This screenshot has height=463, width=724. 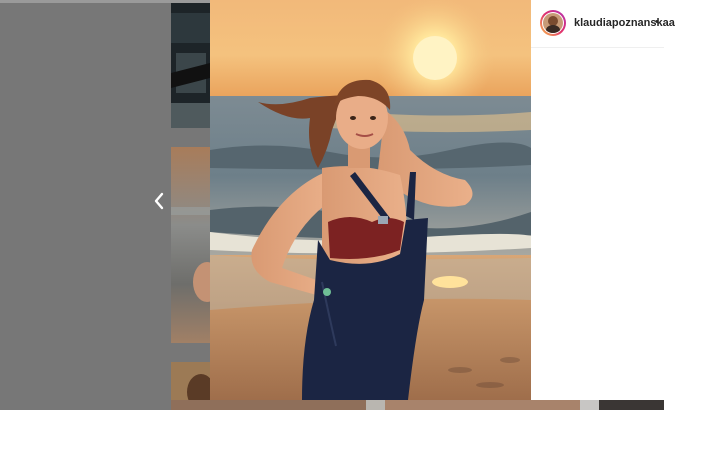 I want to click on username-link: klaudiapoznanskaa, so click(x=624, y=23).